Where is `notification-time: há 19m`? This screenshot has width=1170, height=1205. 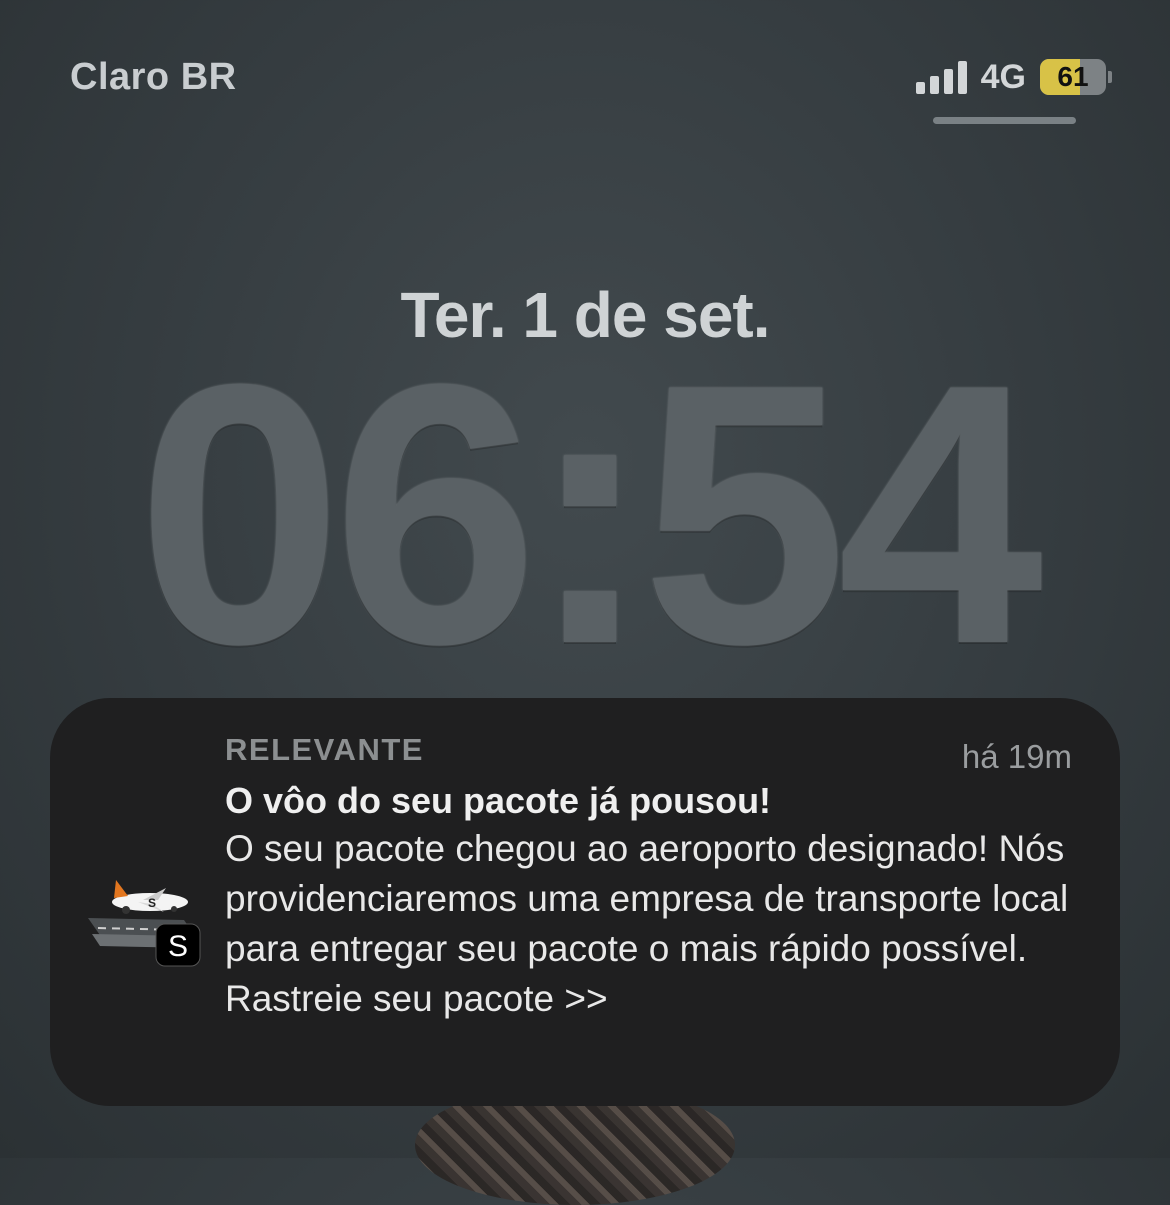 notification-time: há 19m is located at coordinates (1016, 756).